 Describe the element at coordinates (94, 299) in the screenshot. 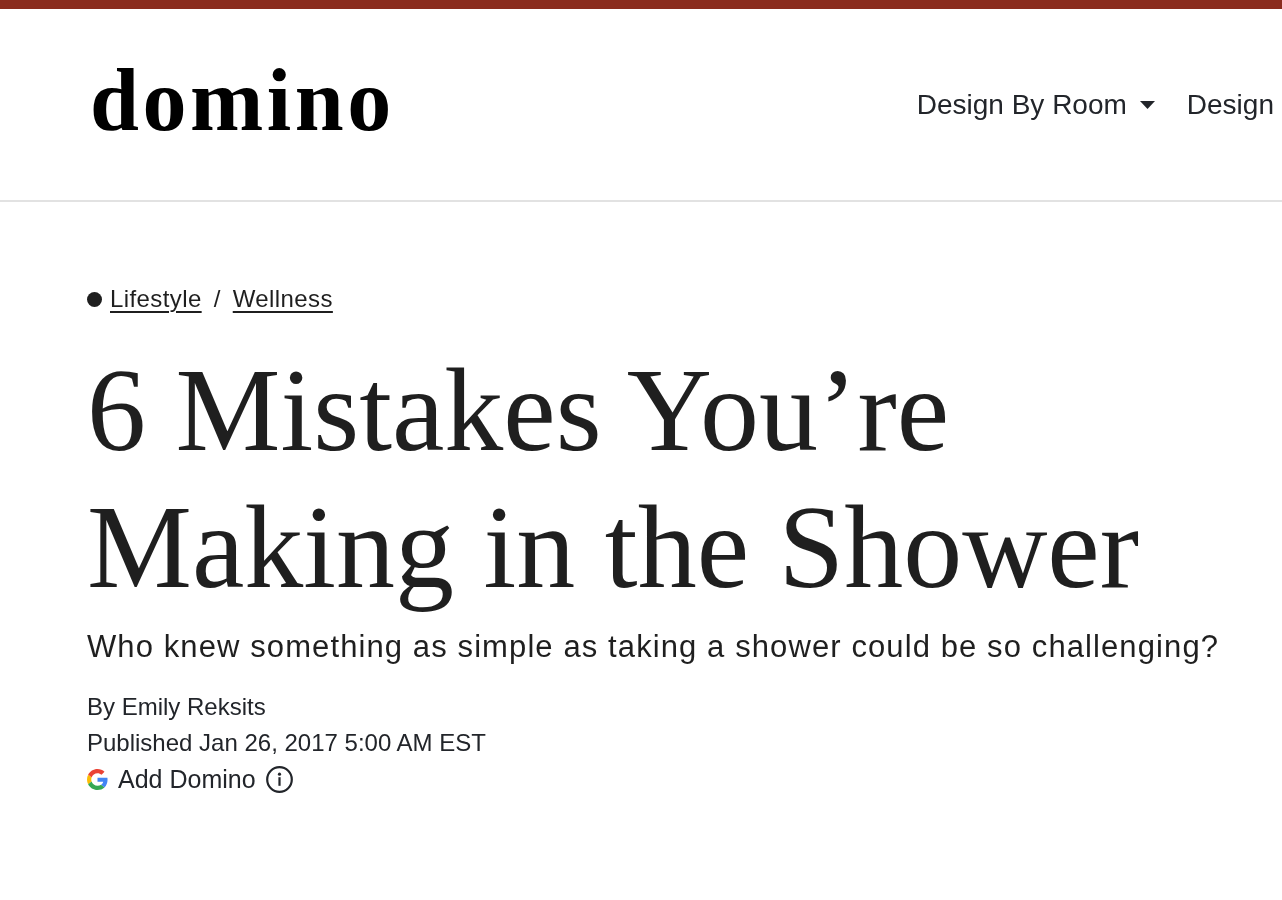

I see `dot-icon` at that location.